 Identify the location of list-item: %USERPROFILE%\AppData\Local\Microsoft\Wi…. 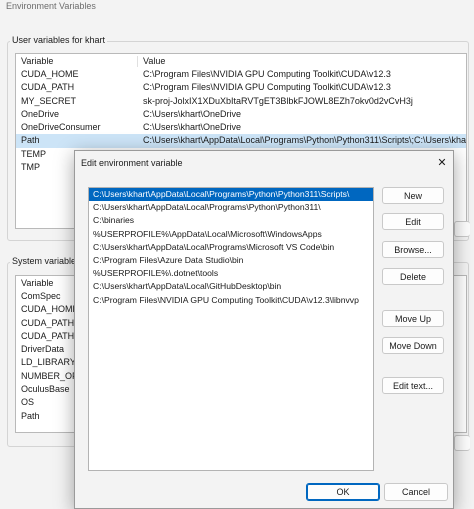
(231, 234).